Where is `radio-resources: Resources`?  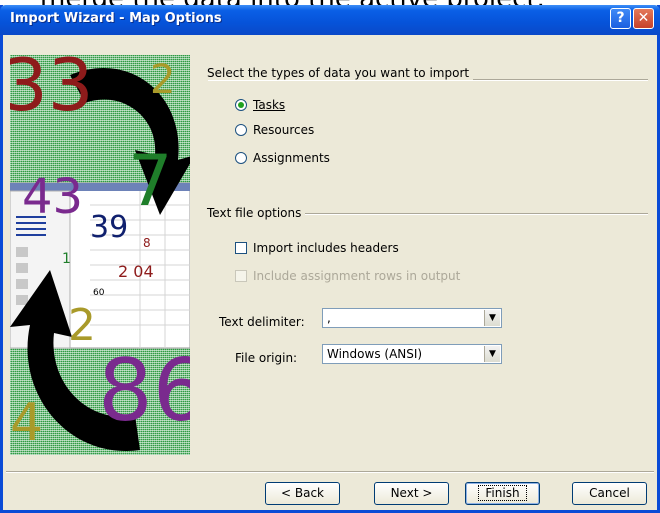
radio-resources: Resources is located at coordinates (274, 130).